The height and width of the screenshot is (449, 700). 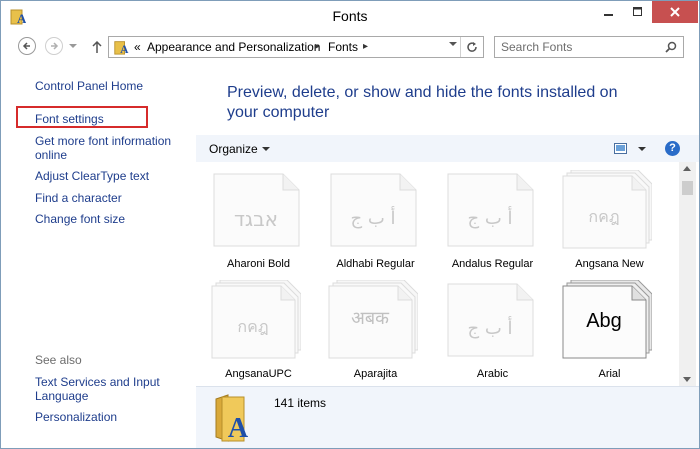 I want to click on font-item-arial: Abg Arial, so click(x=602, y=327).